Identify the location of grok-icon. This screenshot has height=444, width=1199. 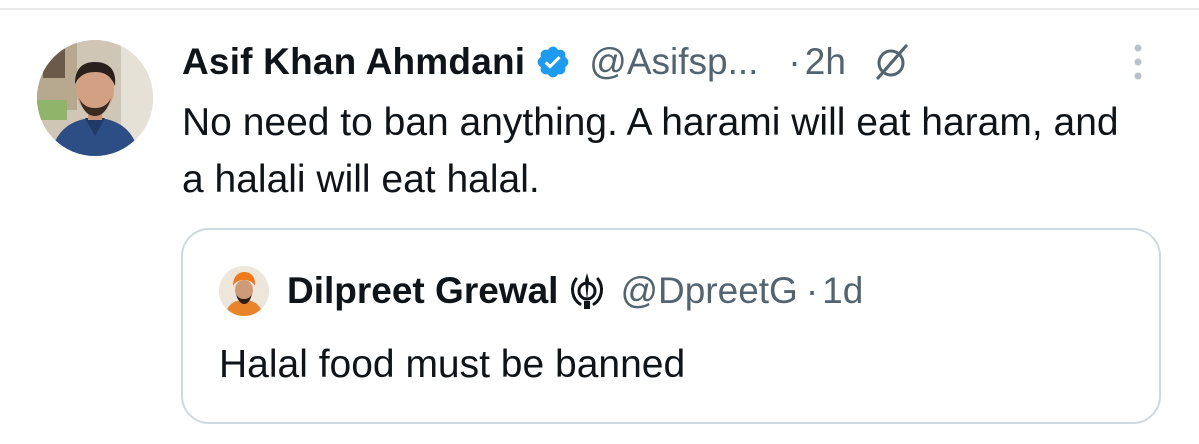
(892, 62).